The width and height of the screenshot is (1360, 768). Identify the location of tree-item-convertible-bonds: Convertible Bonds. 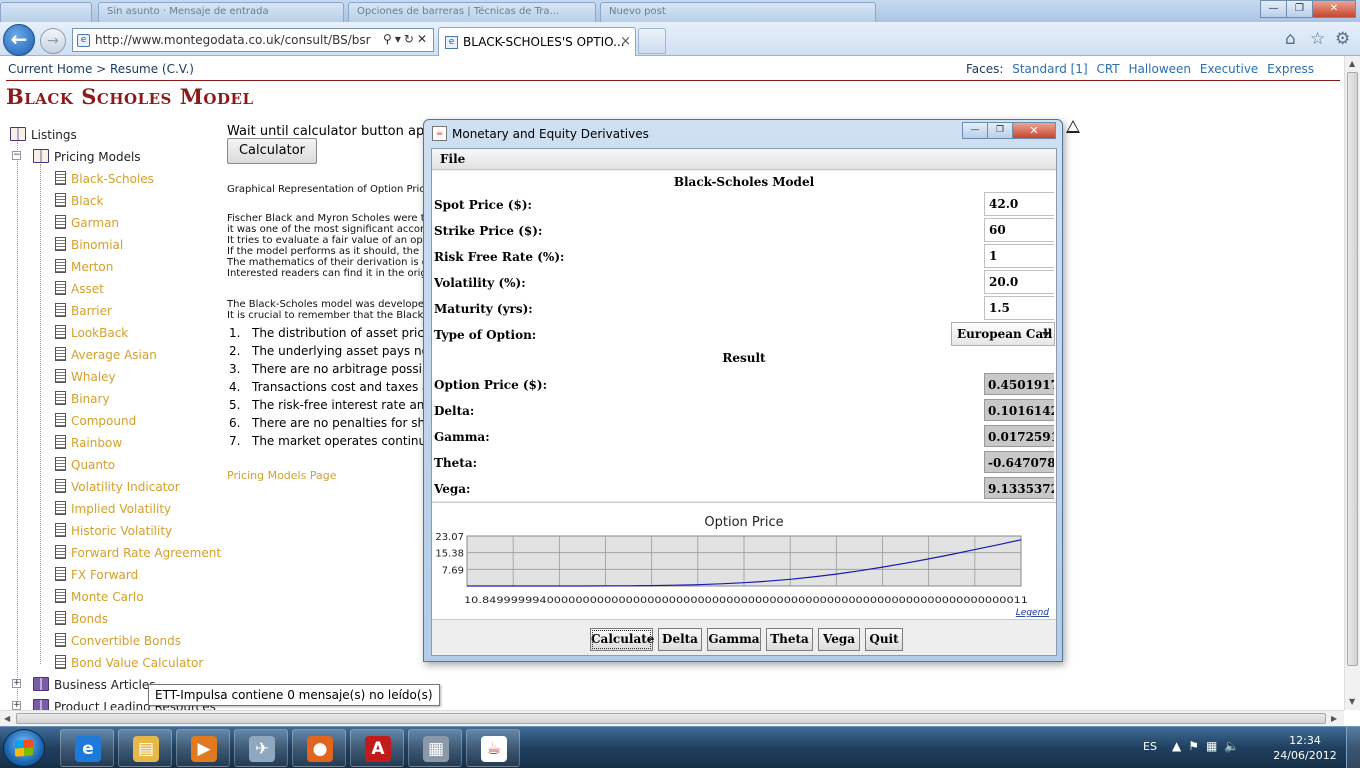
(118, 640).